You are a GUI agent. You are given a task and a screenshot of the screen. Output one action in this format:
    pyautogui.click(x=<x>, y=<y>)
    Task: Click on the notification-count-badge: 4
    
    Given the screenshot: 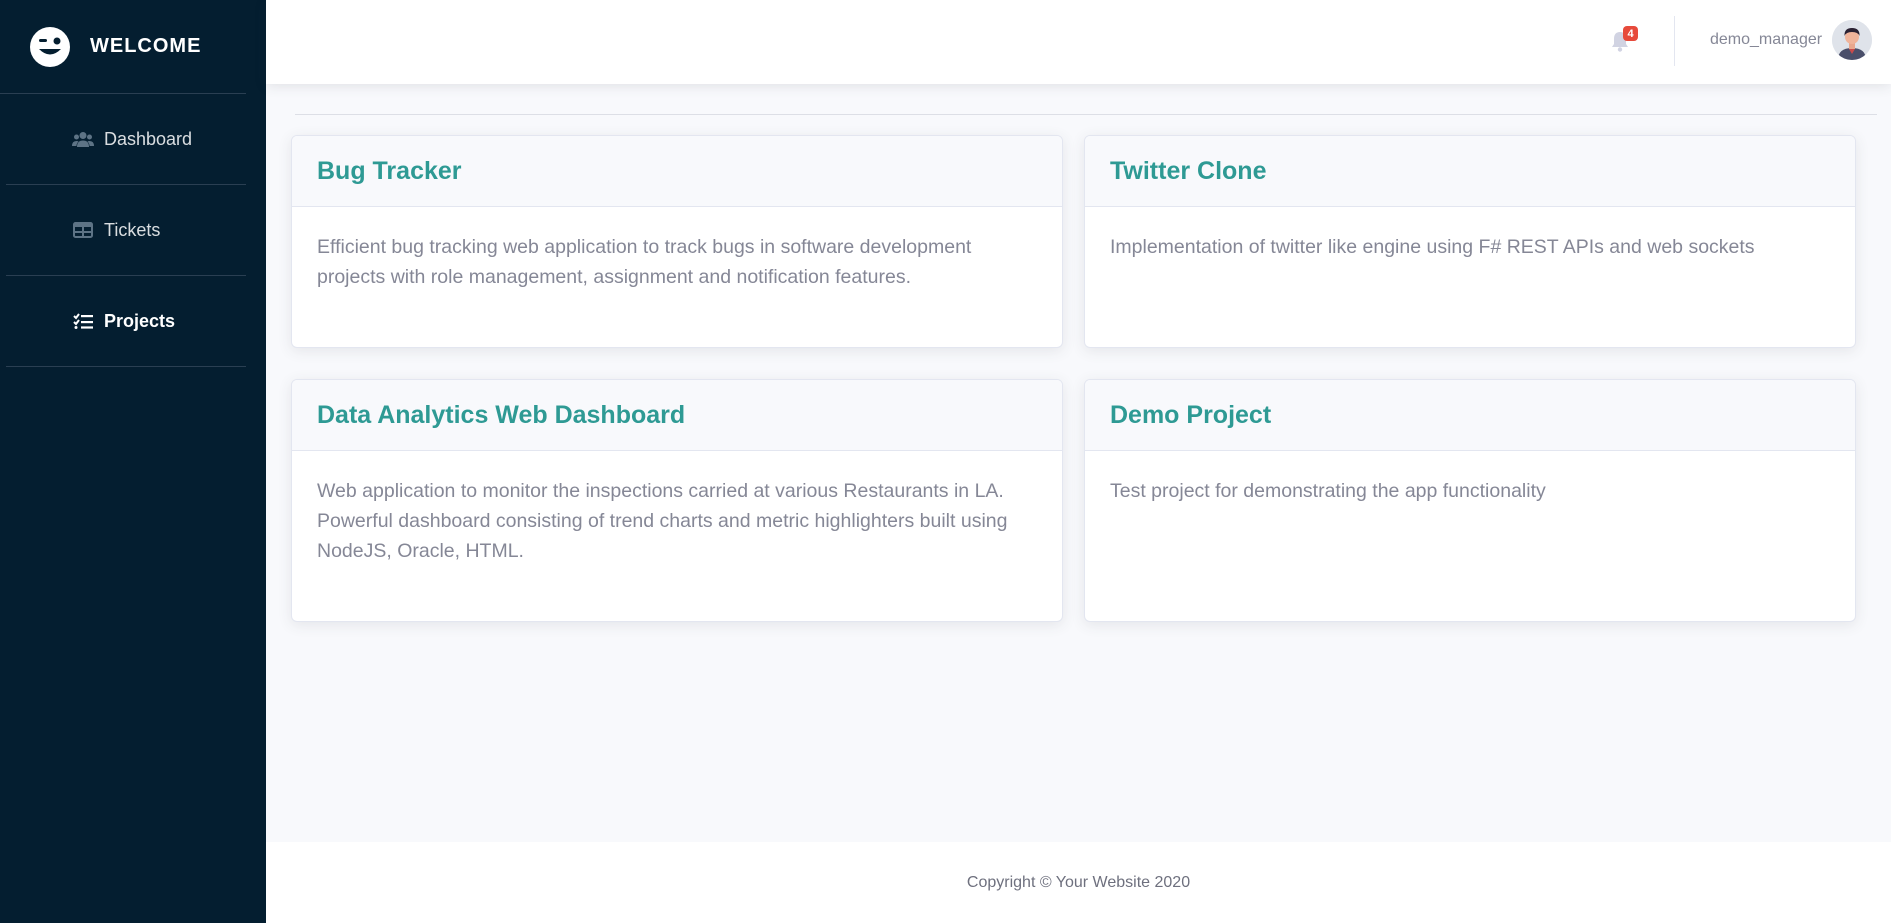 What is the action you would take?
    pyautogui.click(x=1630, y=33)
    